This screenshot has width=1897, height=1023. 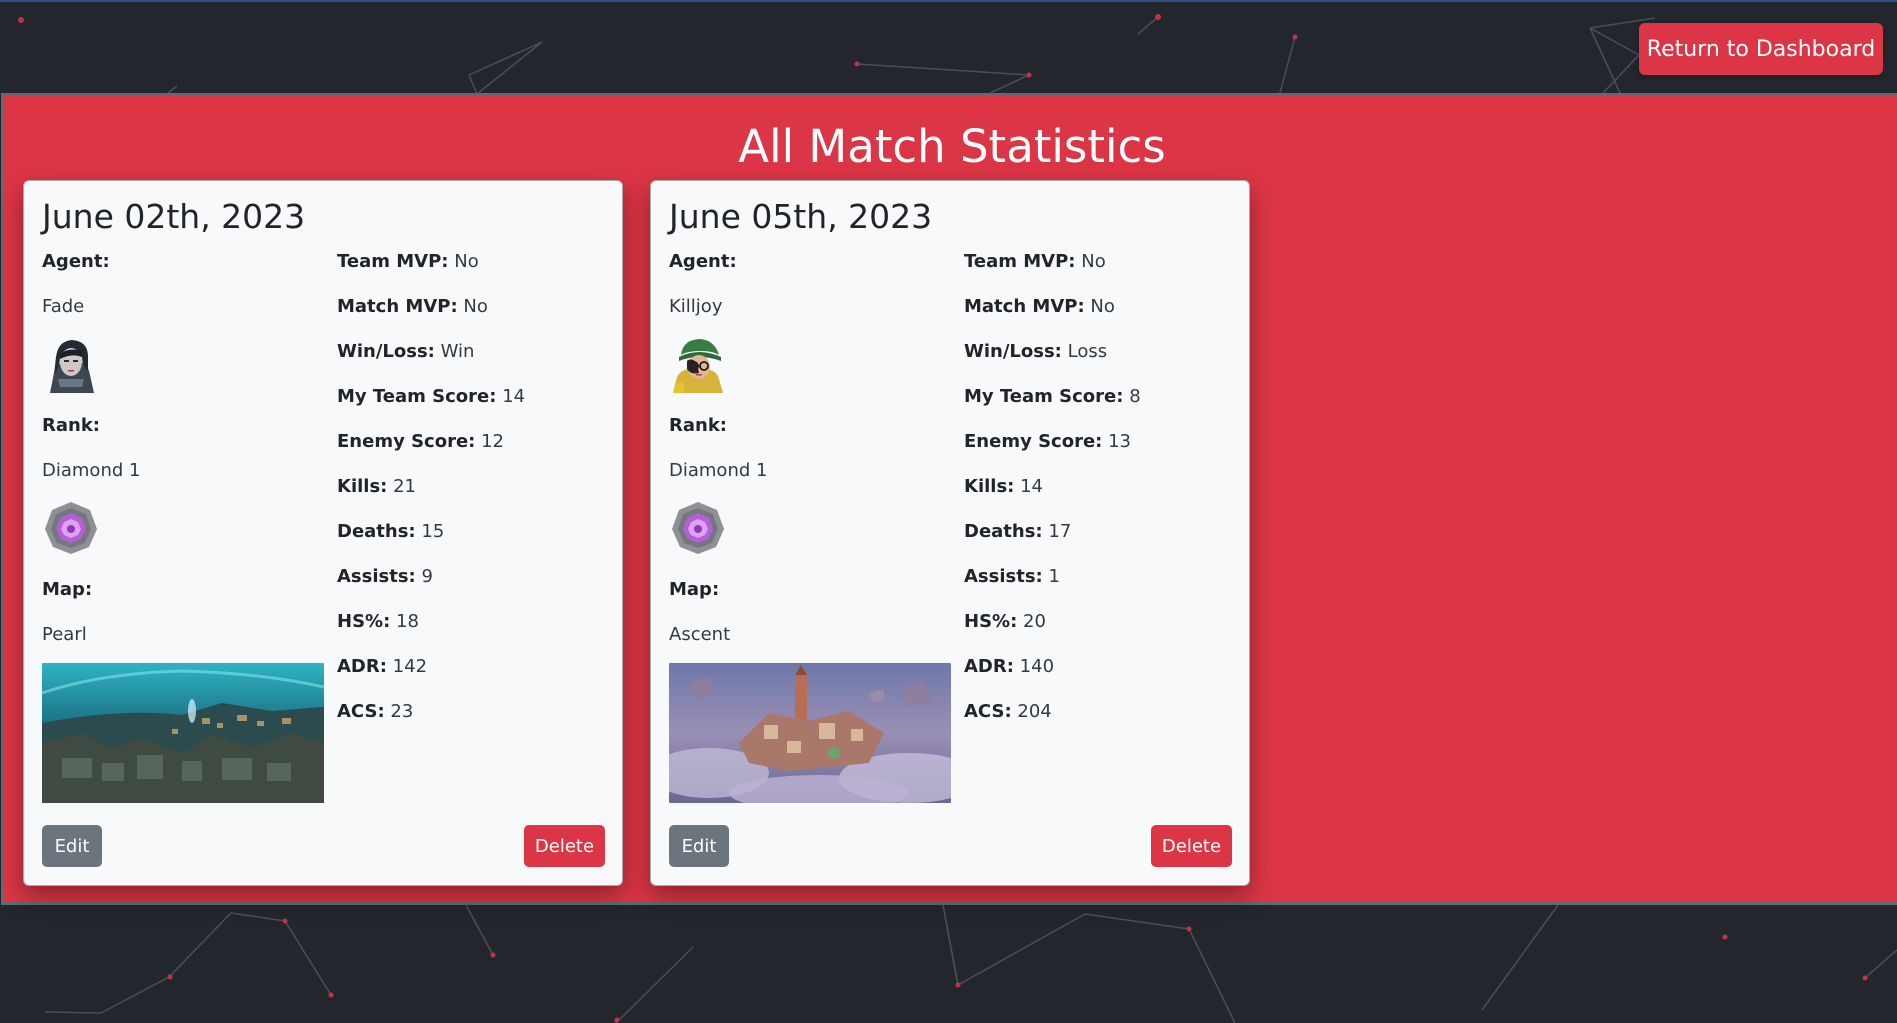 What do you see at coordinates (698, 425) in the screenshot?
I see `rank-label: Rank:` at bounding box center [698, 425].